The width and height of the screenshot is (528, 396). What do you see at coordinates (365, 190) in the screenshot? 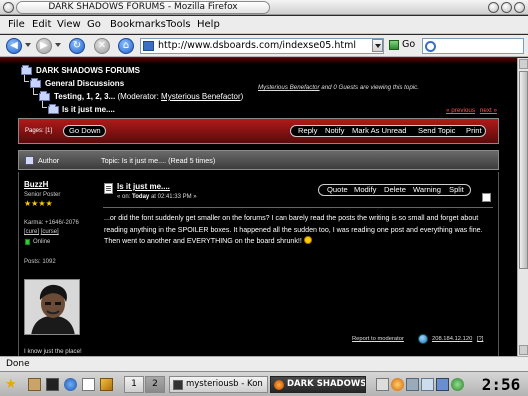
I see `modify-button: Modify` at bounding box center [365, 190].